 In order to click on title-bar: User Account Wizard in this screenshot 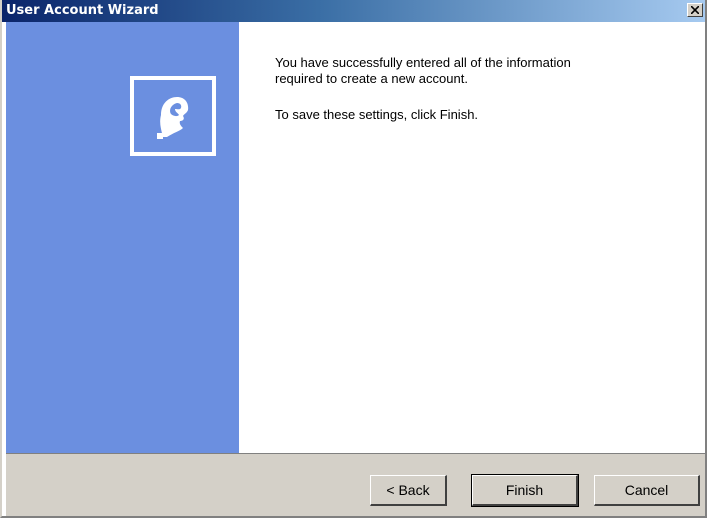, I will do `click(353, 11)`.